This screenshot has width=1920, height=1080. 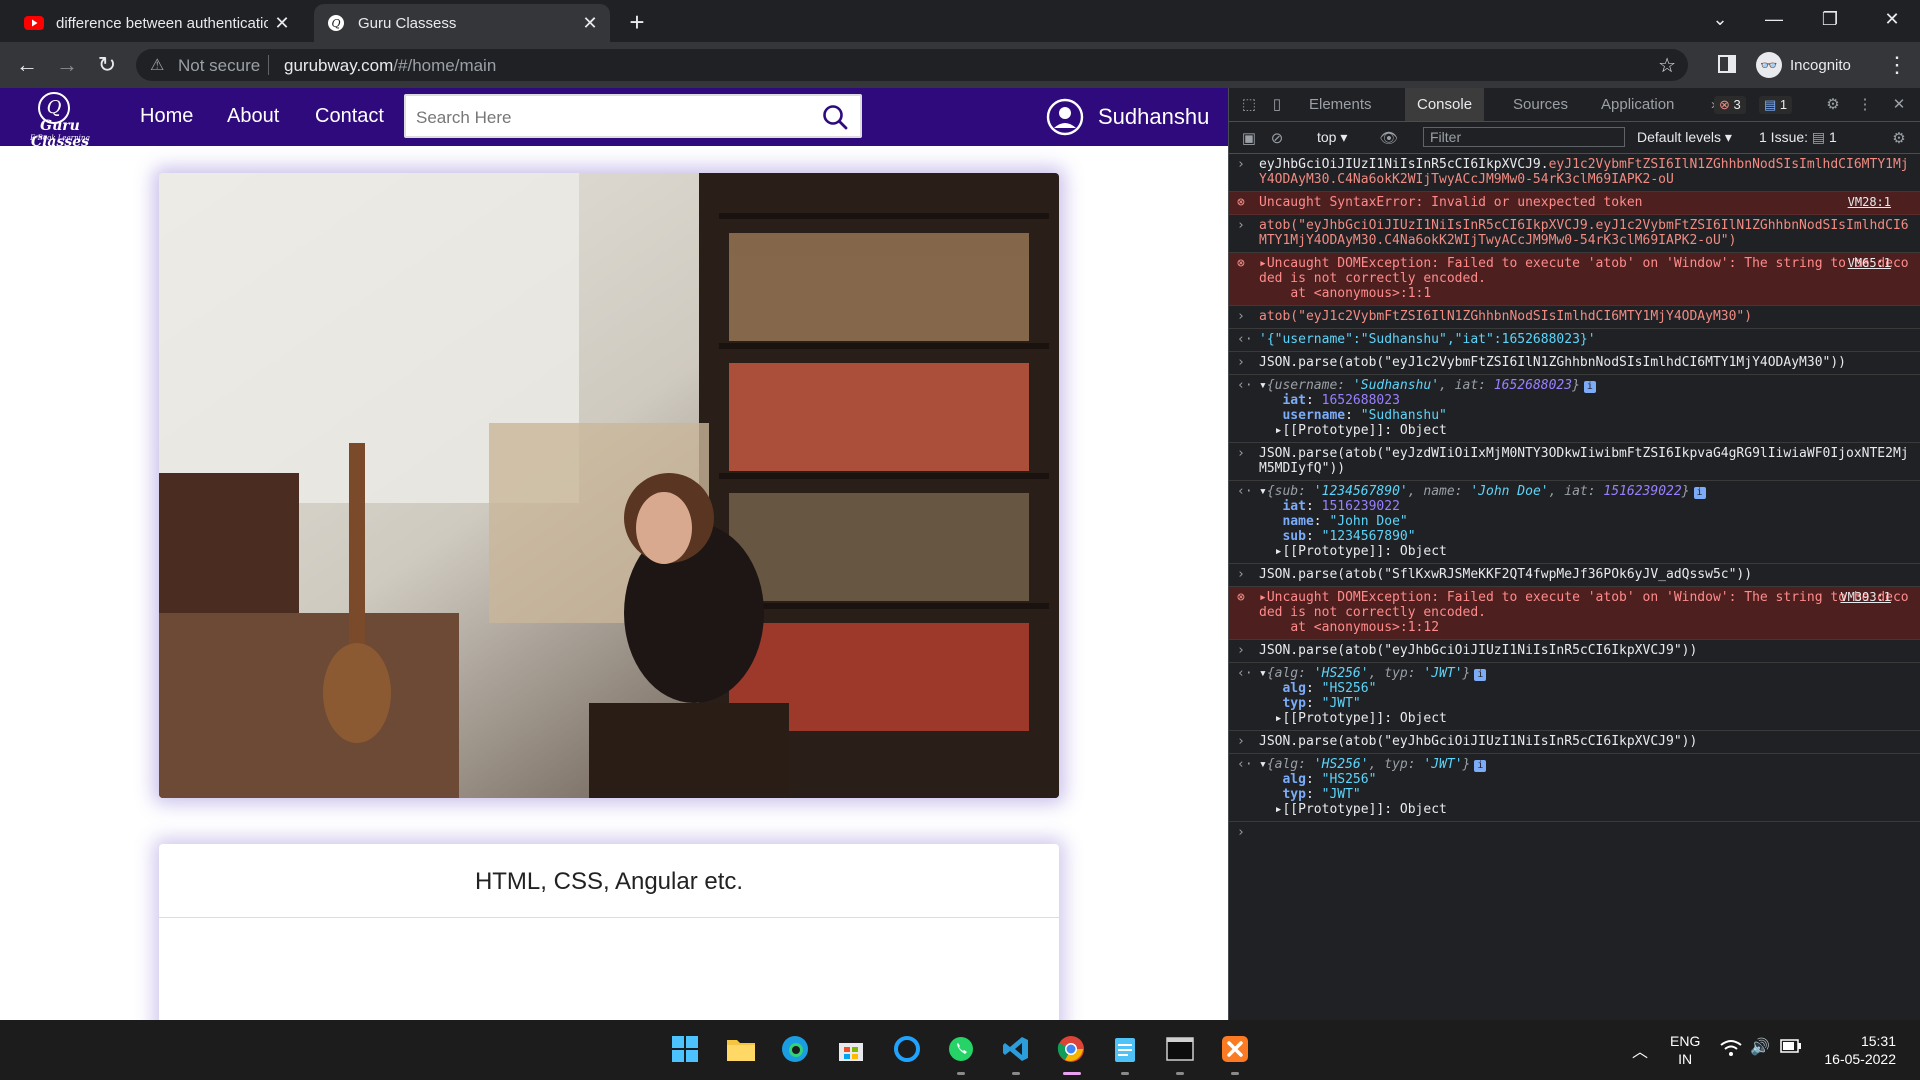 What do you see at coordinates (795, 1049) in the screenshot?
I see `edge-icon` at bounding box center [795, 1049].